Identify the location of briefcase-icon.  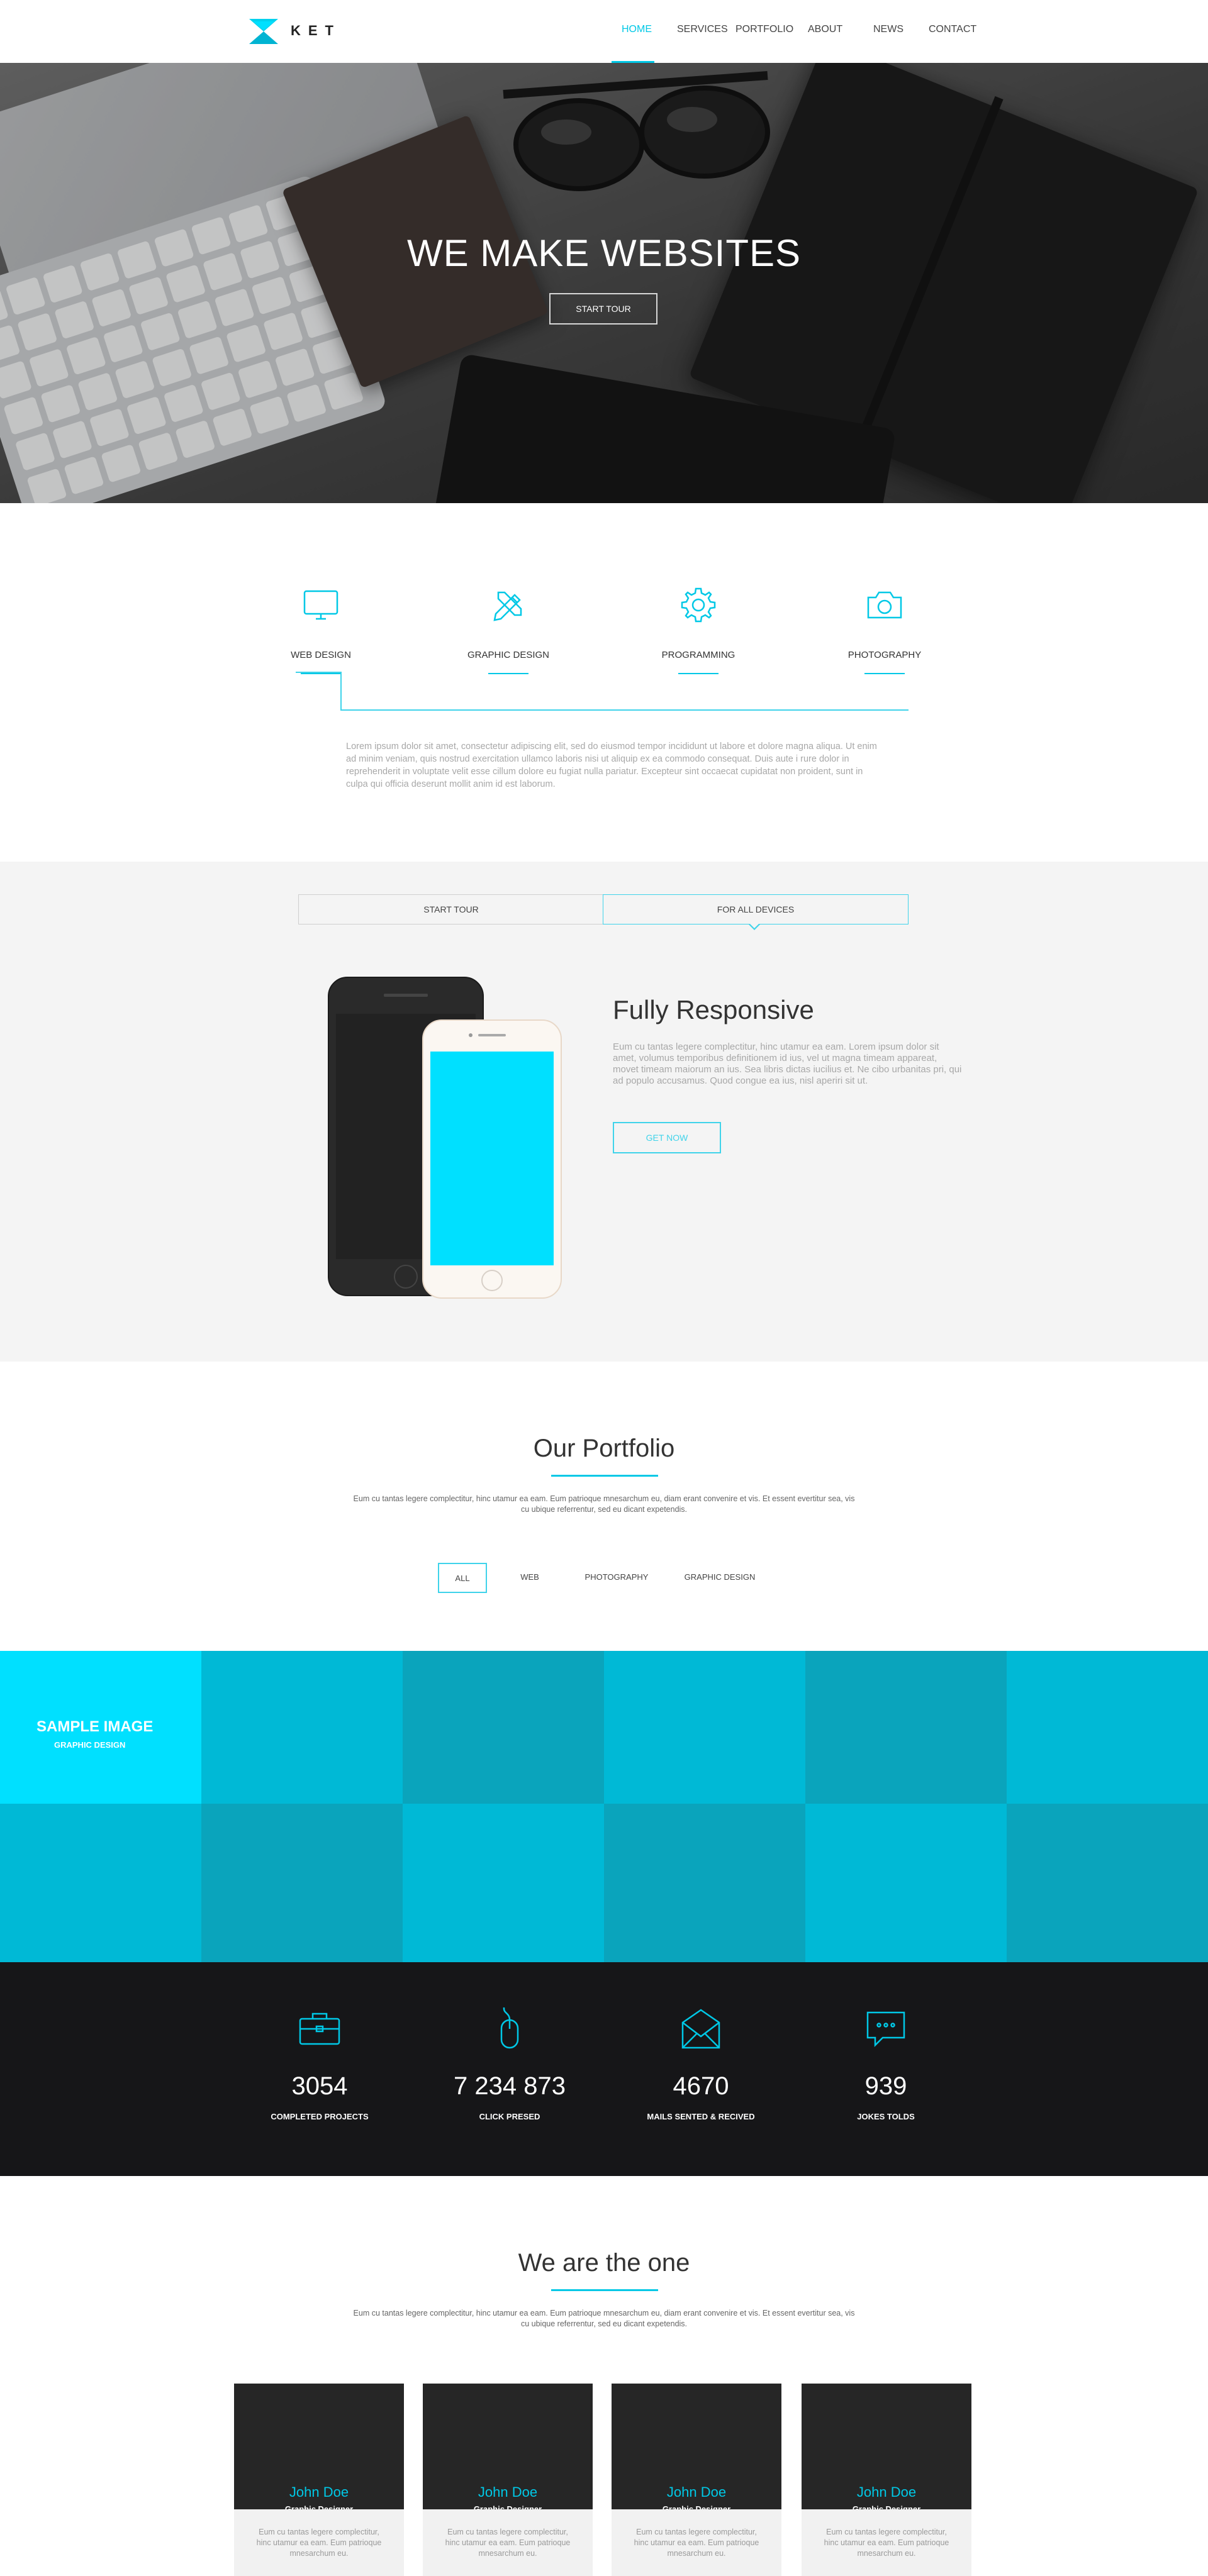
(319, 2028).